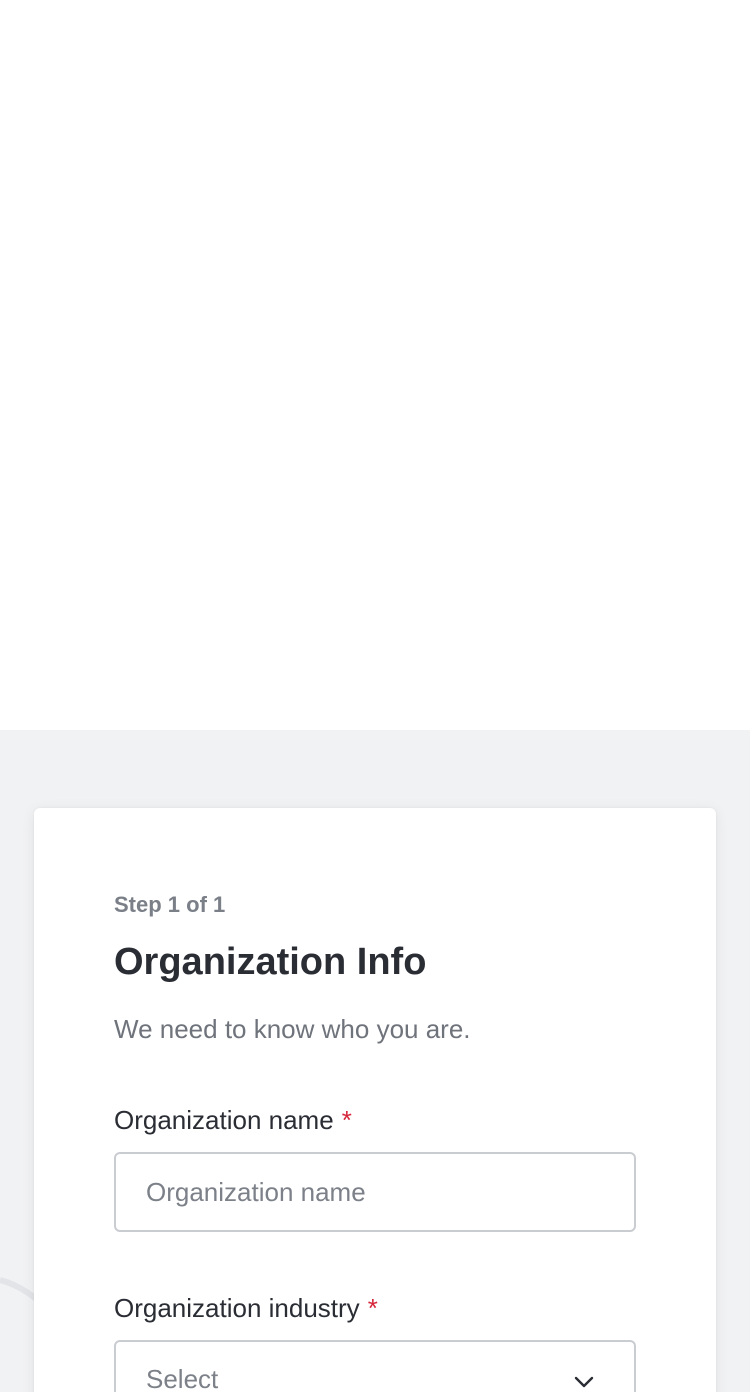 Image resolution: width=750 pixels, height=1392 pixels. Describe the element at coordinates (270, 962) in the screenshot. I see `form-title: Organization Info` at that location.